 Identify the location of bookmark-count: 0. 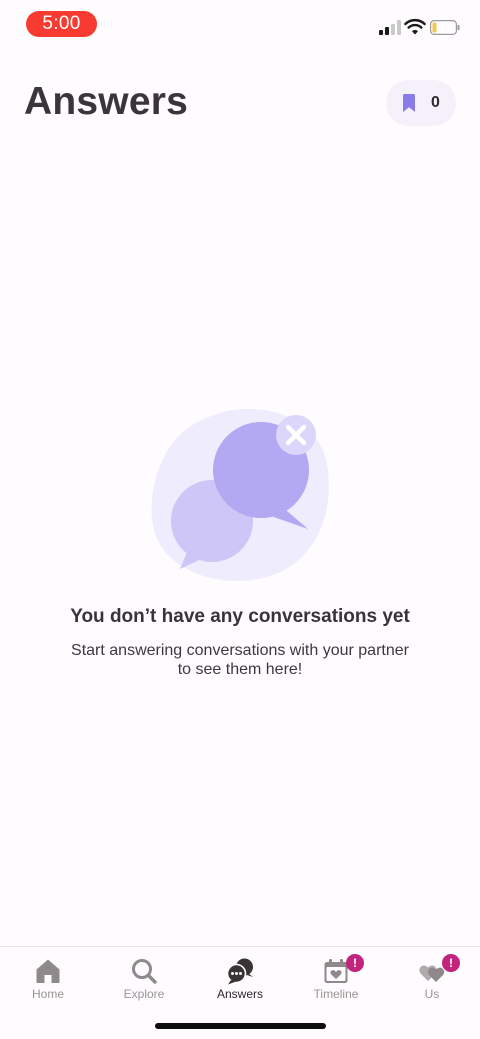
(435, 102).